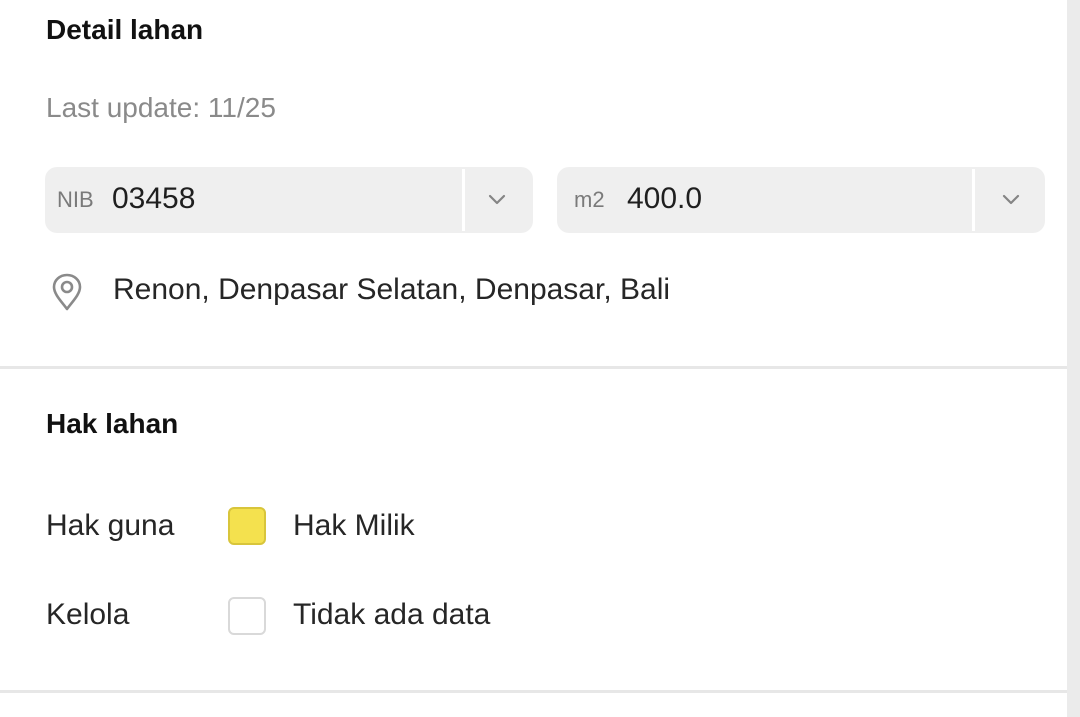 The height and width of the screenshot is (717, 1080). What do you see at coordinates (589, 199) in the screenshot?
I see `area-unit-prefix: m2` at bounding box center [589, 199].